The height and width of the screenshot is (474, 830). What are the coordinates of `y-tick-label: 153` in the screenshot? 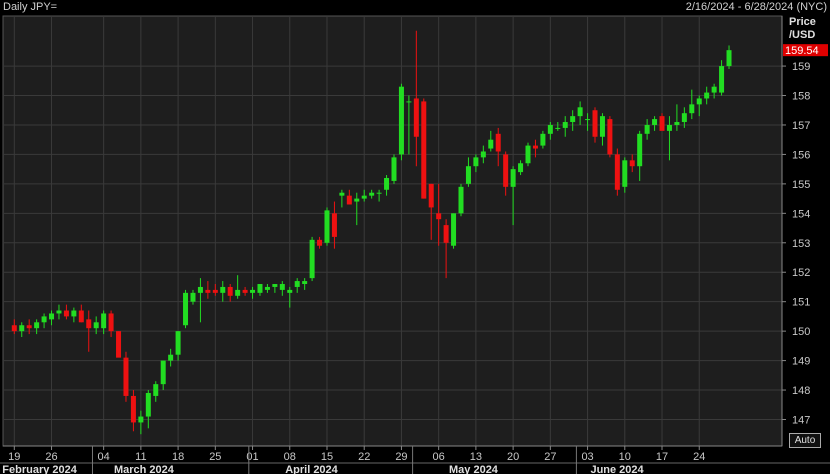 It's located at (801, 244).